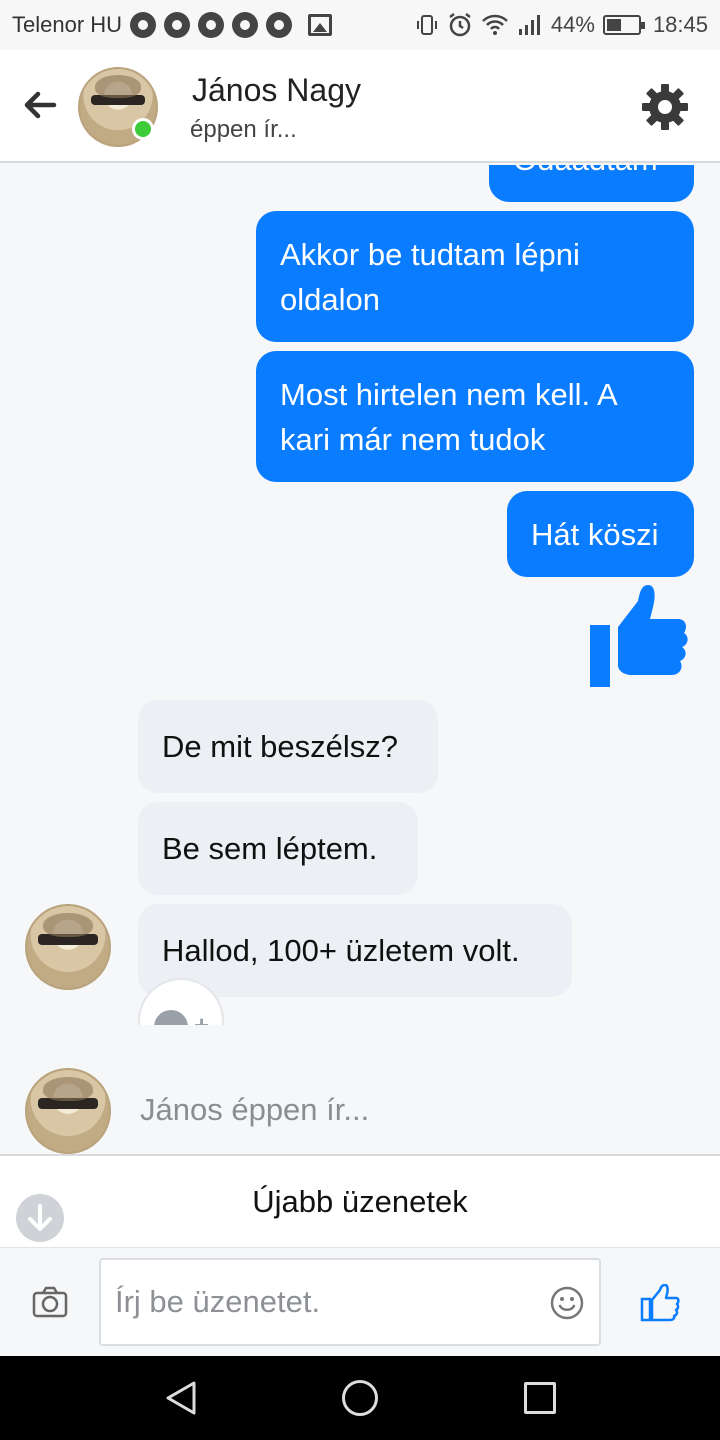 The width and height of the screenshot is (720, 1440). I want to click on signal-icon, so click(529, 25).